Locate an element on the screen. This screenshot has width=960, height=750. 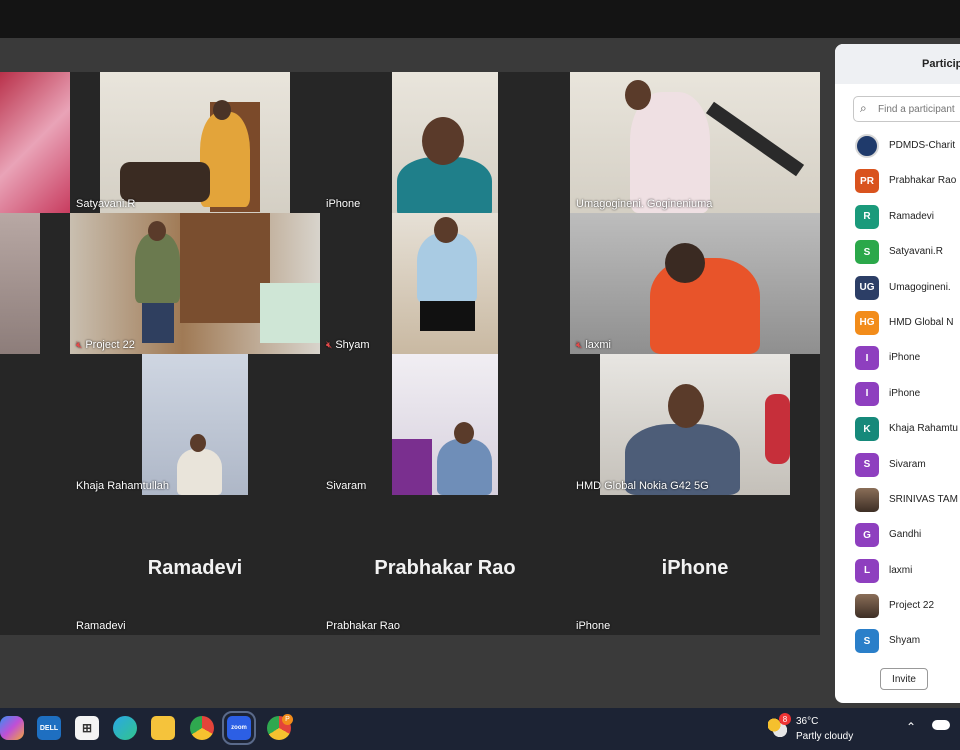
video-tile: Sivaram is located at coordinates (445, 424).